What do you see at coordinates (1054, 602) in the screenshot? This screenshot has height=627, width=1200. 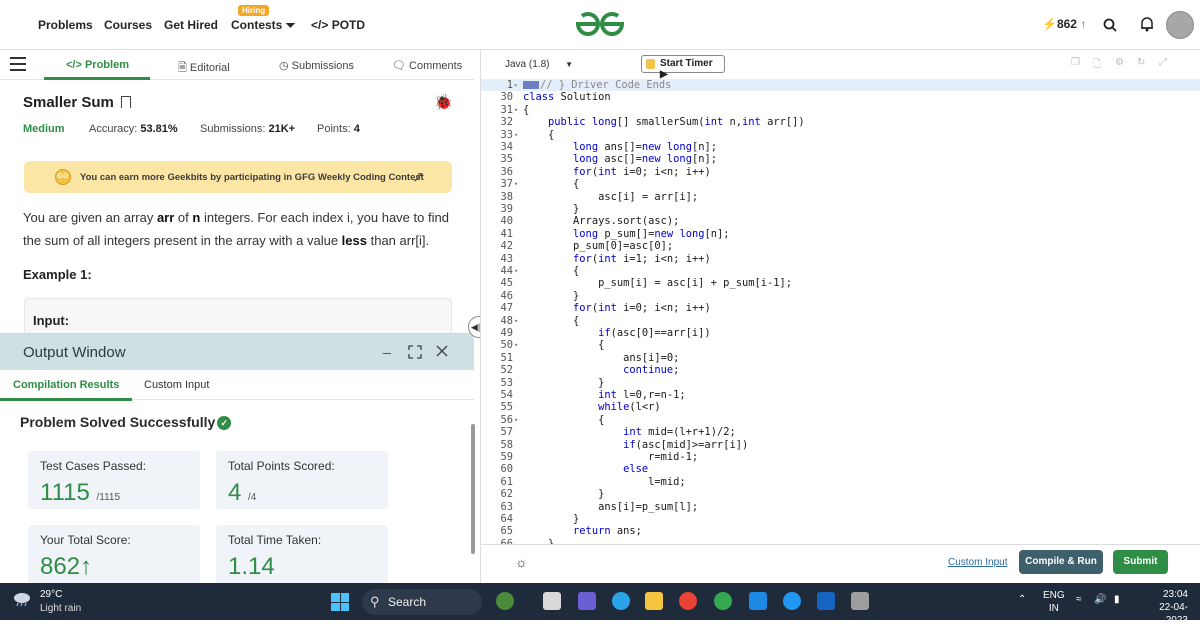 I see `language-indicator: ENG IN` at bounding box center [1054, 602].